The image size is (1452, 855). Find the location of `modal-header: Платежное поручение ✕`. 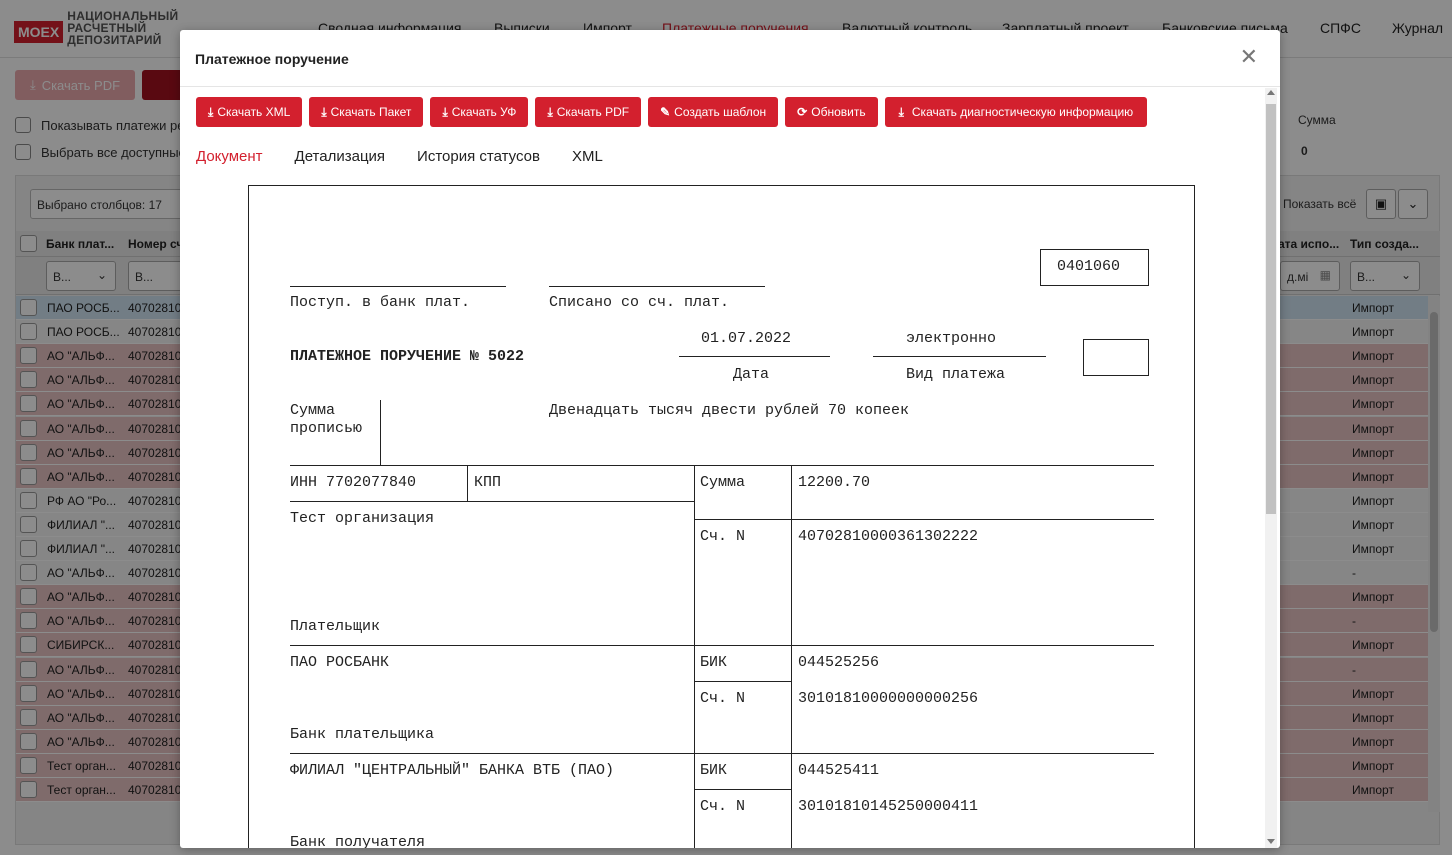

modal-header: Платежное поручение ✕ is located at coordinates (730, 58).